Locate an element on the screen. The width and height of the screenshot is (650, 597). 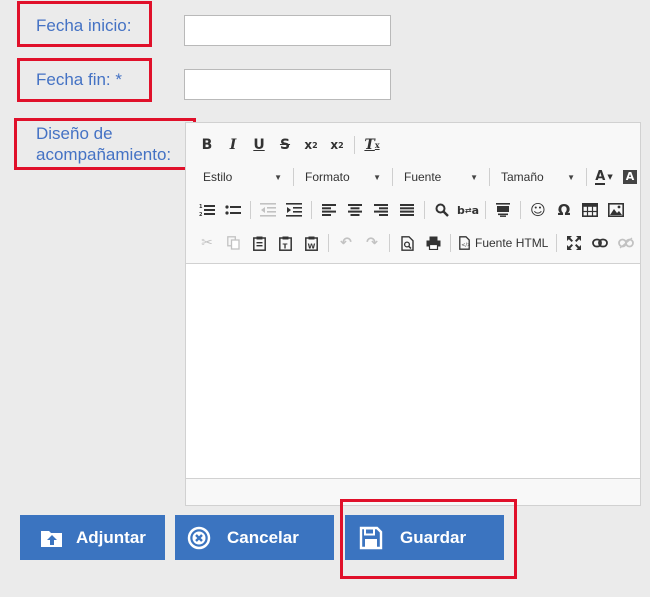
font-dropdown: Fuente ▼ is located at coordinates (441, 177).